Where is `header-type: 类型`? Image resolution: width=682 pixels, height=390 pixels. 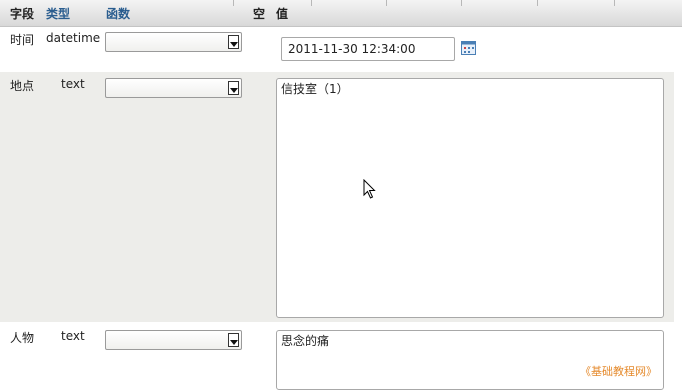
header-type: 类型 is located at coordinates (58, 13).